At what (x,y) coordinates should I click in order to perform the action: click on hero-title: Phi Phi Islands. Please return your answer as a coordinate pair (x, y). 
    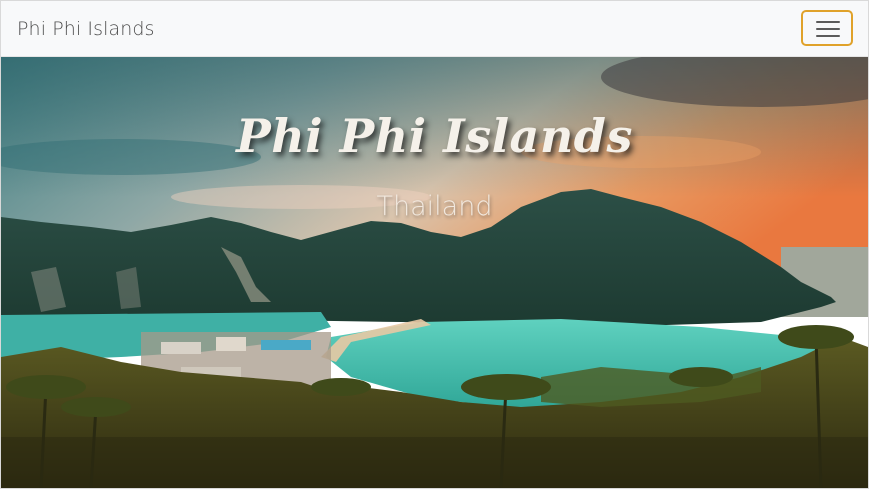
    Looking at the image, I should click on (434, 136).